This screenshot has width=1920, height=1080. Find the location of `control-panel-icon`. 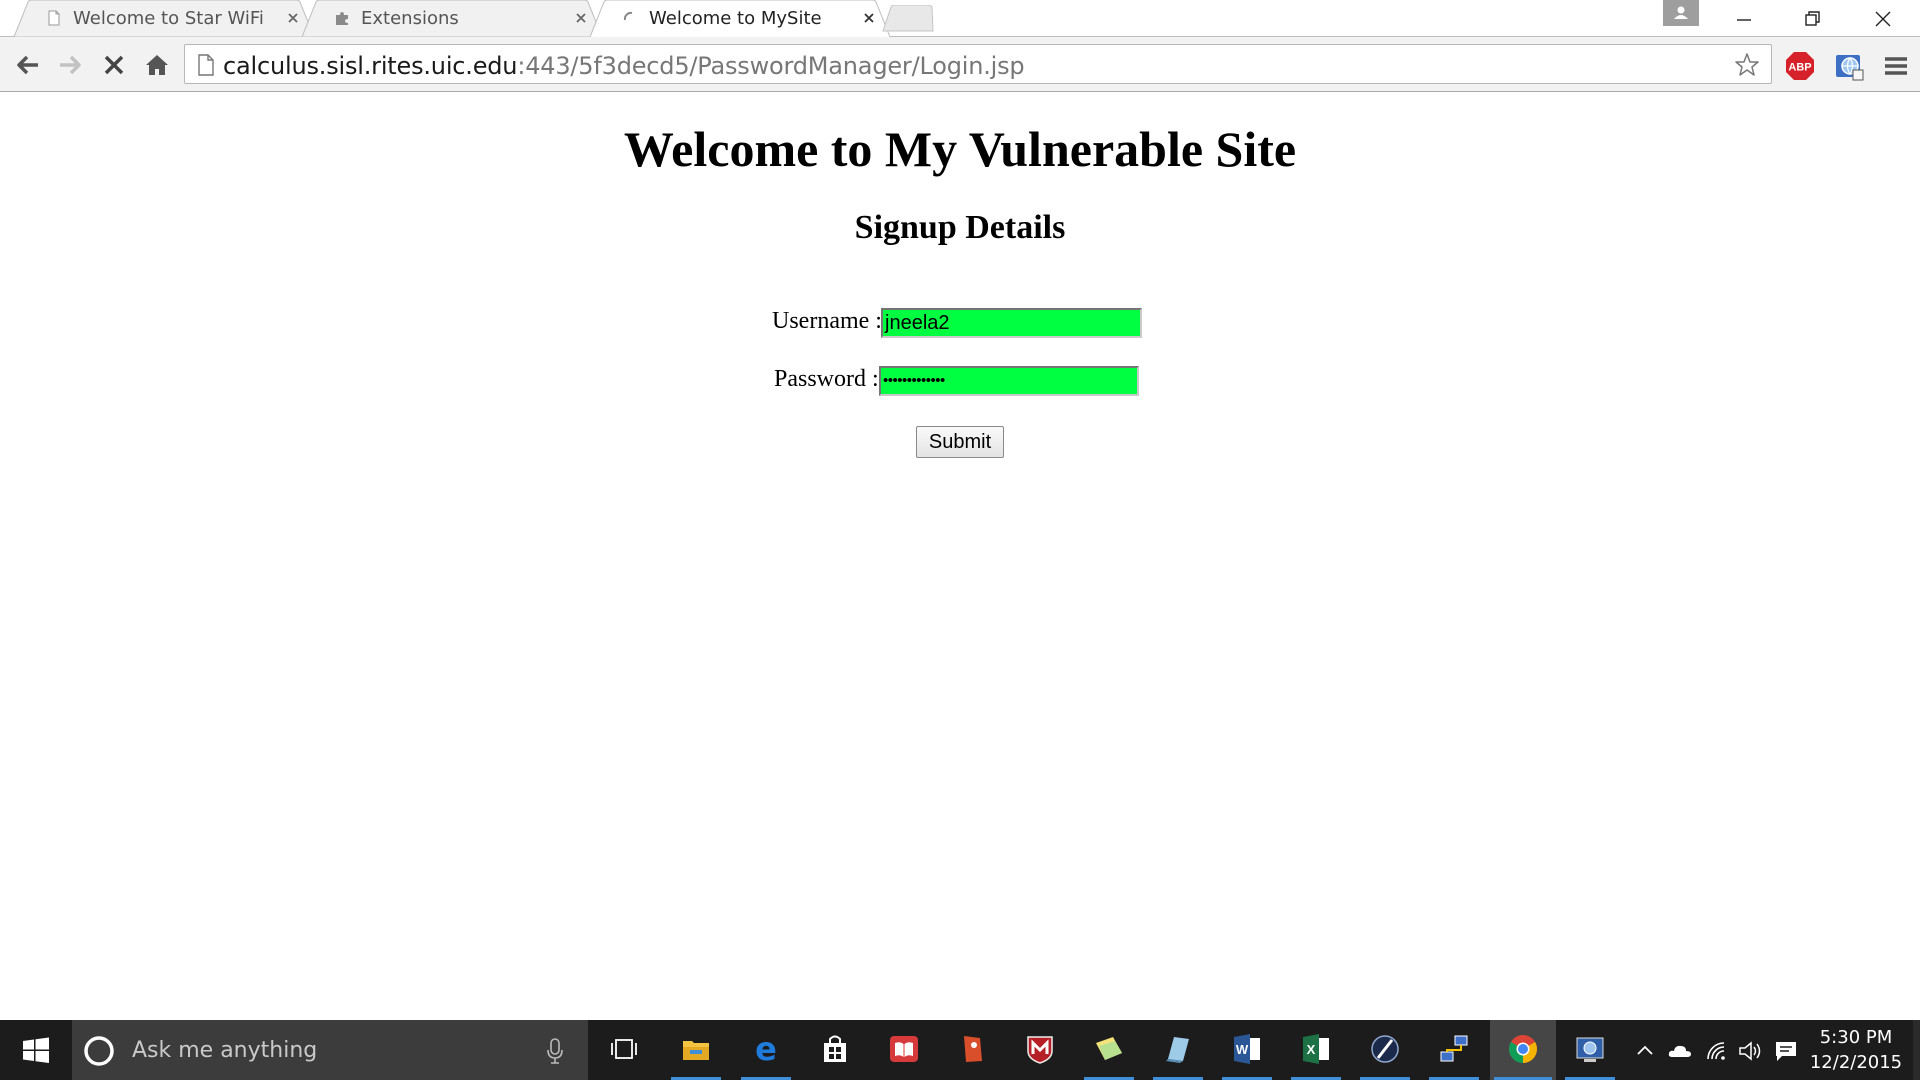

control-panel-icon is located at coordinates (1590, 1049).